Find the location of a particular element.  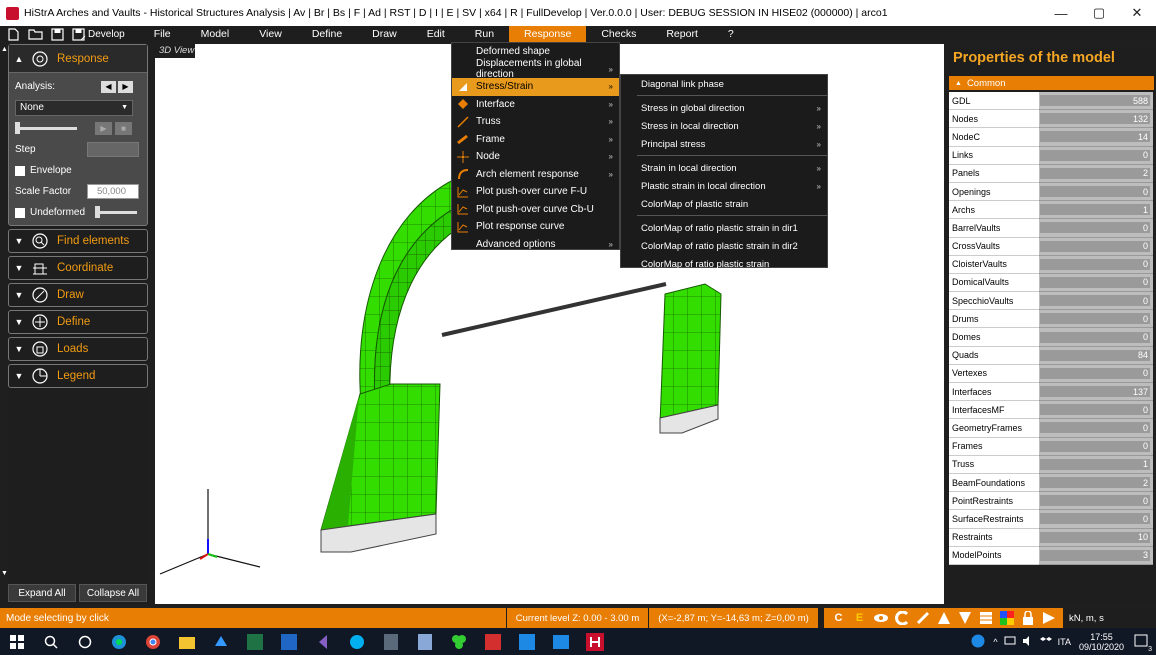

property-row: CrossVaults 0 is located at coordinates (1052, 246).